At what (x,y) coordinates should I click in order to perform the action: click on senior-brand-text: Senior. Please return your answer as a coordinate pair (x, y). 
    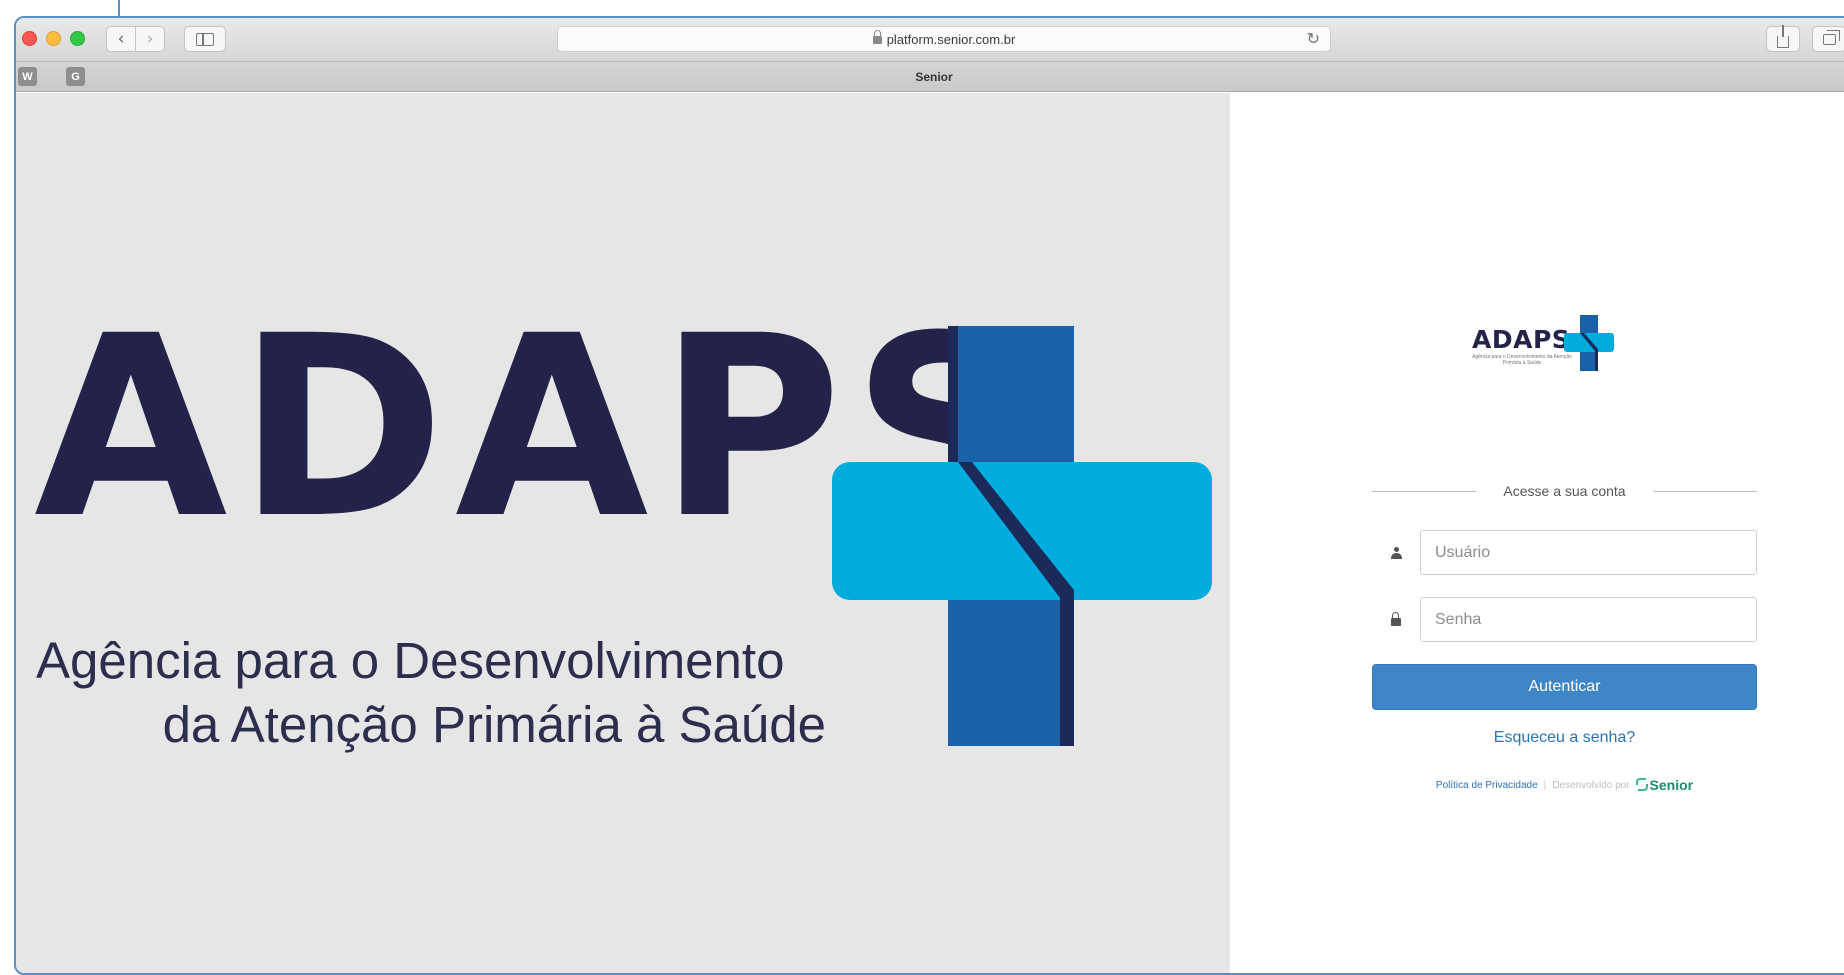
    Looking at the image, I should click on (1671, 785).